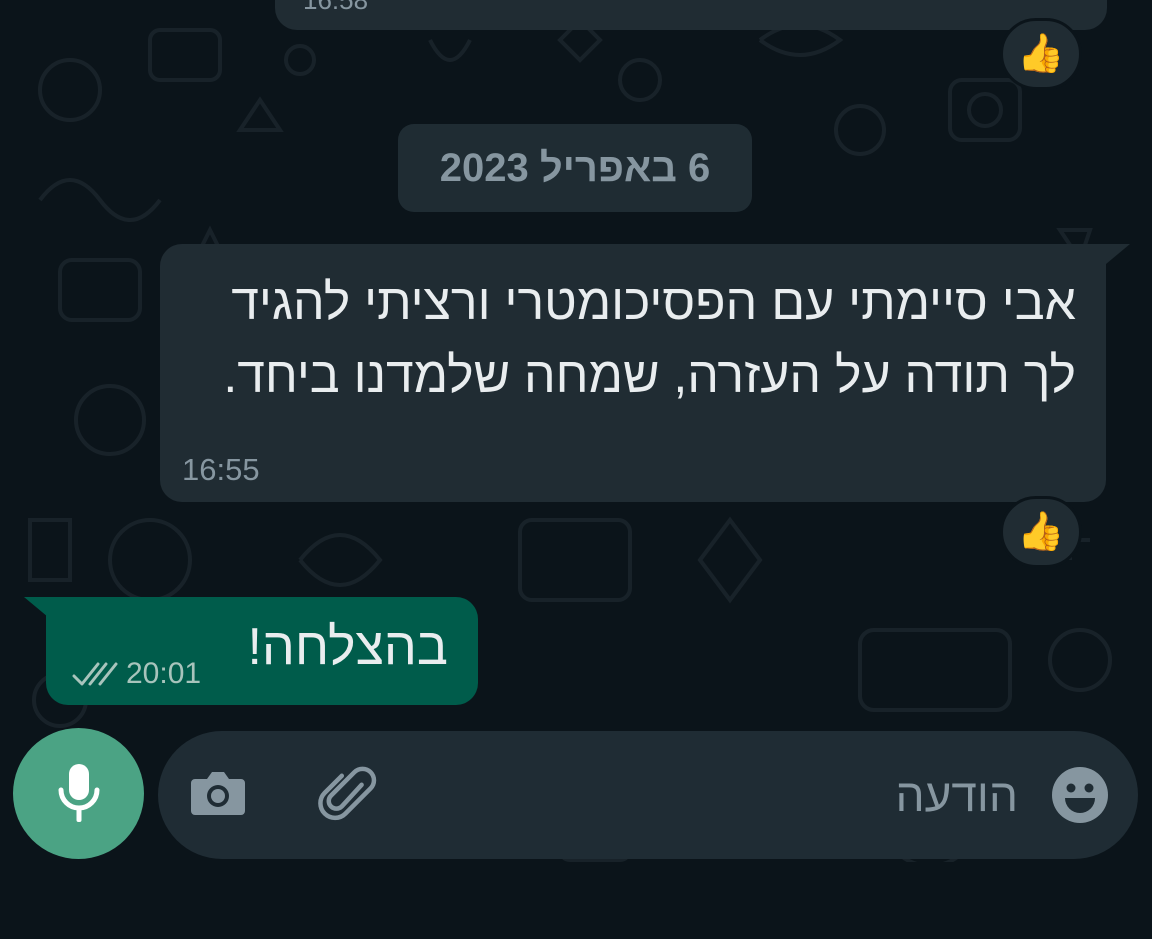  I want to click on message-time: 16:58, so click(336, 7).